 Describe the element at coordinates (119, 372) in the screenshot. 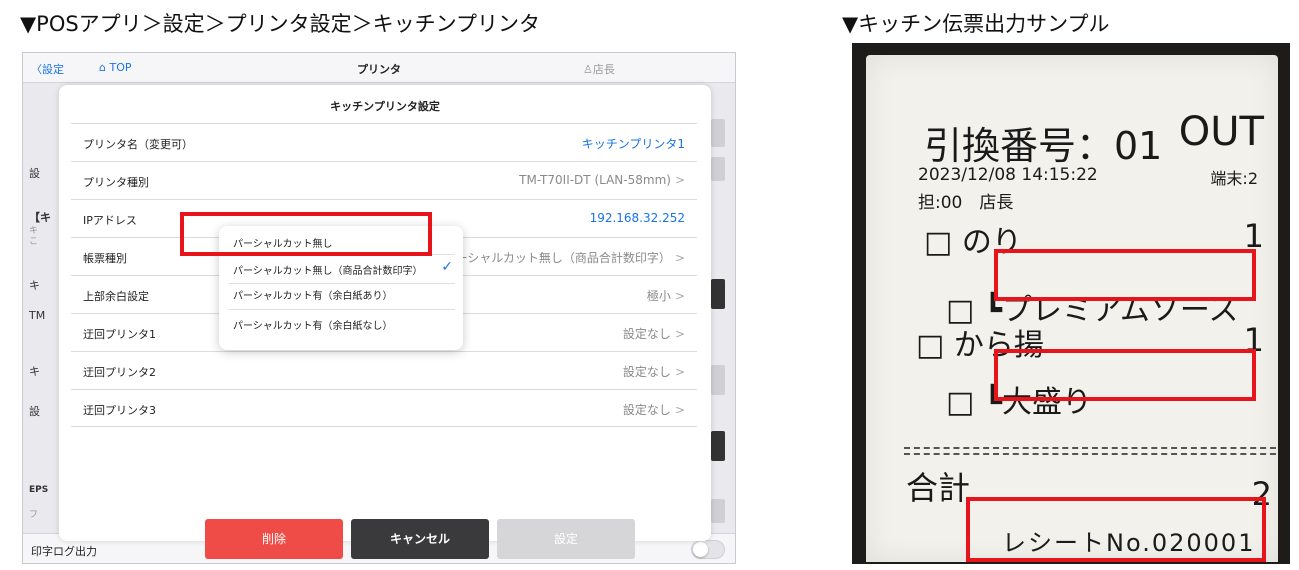

I see `row-label: 迂回プリンタ2` at that location.